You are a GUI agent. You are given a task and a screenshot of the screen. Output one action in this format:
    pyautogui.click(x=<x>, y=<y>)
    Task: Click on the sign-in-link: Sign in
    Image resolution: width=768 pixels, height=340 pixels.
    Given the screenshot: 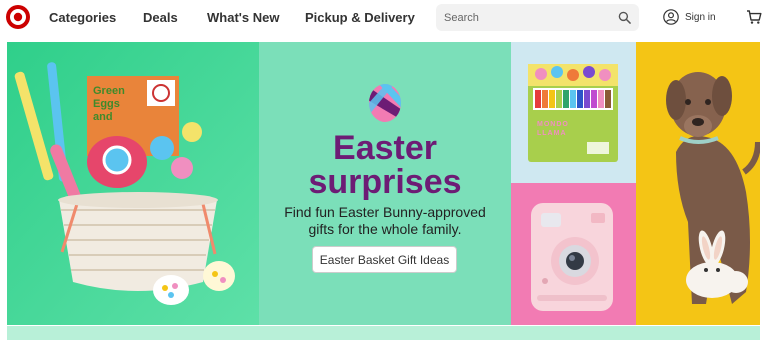 What is the action you would take?
    pyautogui.click(x=689, y=17)
    